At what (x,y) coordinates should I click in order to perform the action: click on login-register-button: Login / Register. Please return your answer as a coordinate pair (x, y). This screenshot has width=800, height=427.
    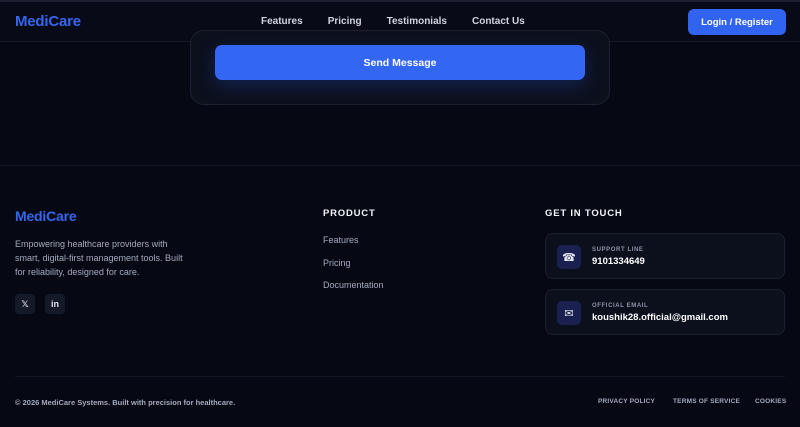
    Looking at the image, I should click on (737, 22).